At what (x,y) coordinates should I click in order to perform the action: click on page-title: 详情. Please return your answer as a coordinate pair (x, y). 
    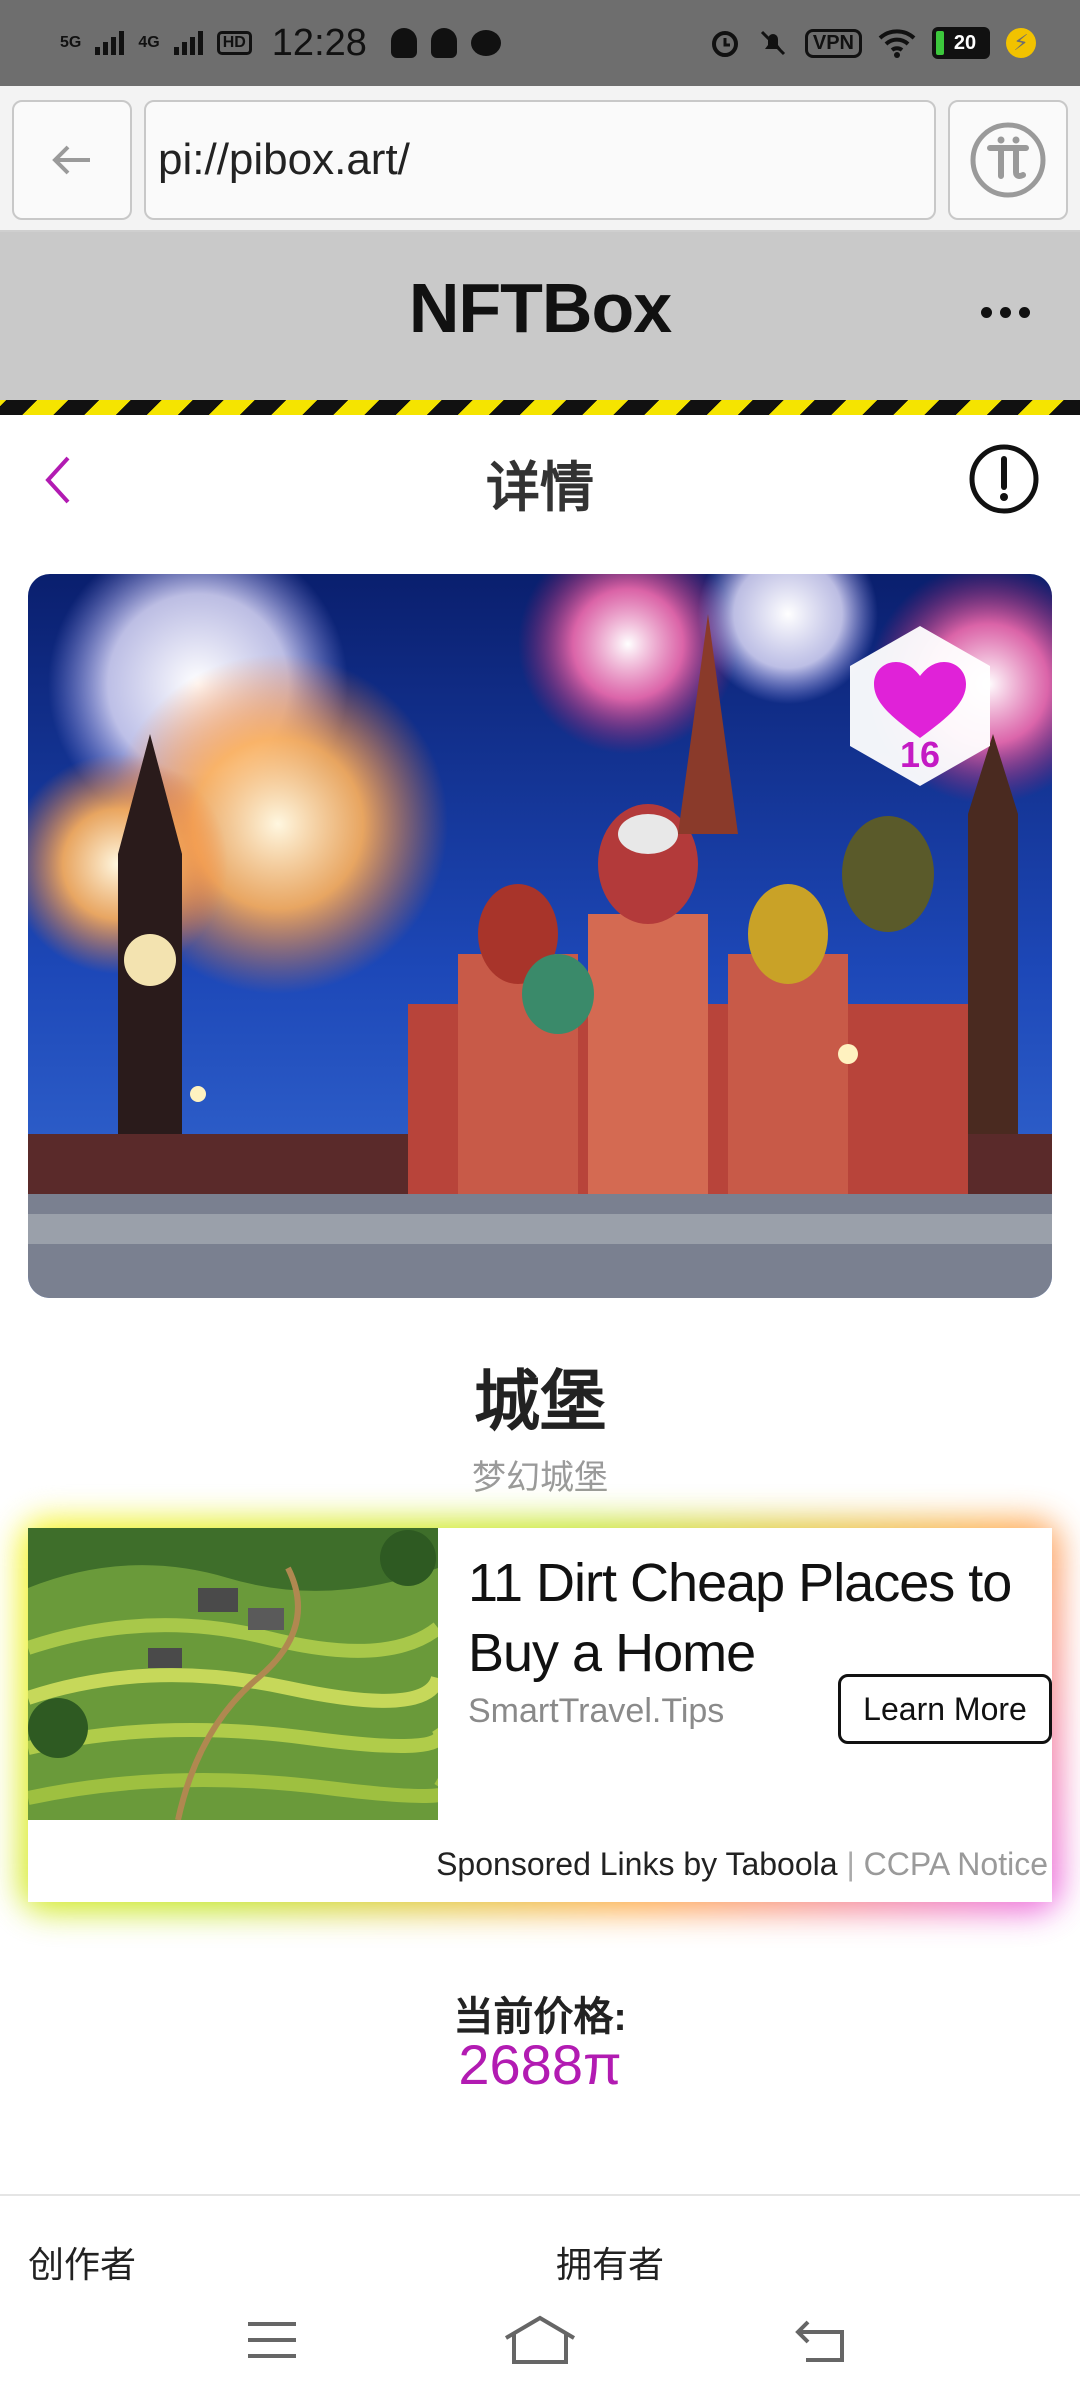
    Looking at the image, I should click on (540, 488).